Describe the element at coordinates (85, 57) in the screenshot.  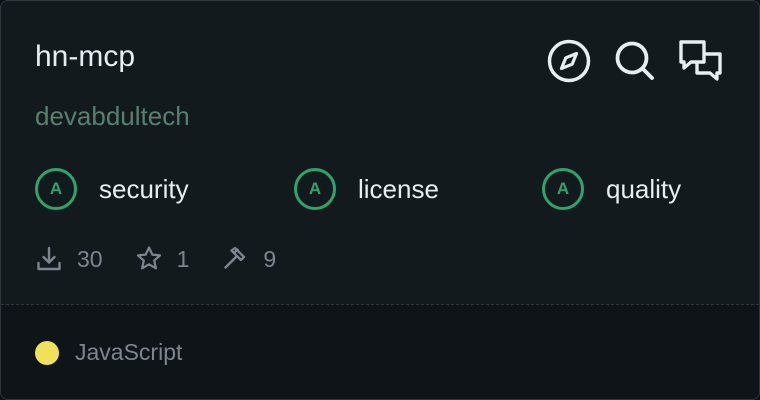
I see `repo-name: hn-mcp` at that location.